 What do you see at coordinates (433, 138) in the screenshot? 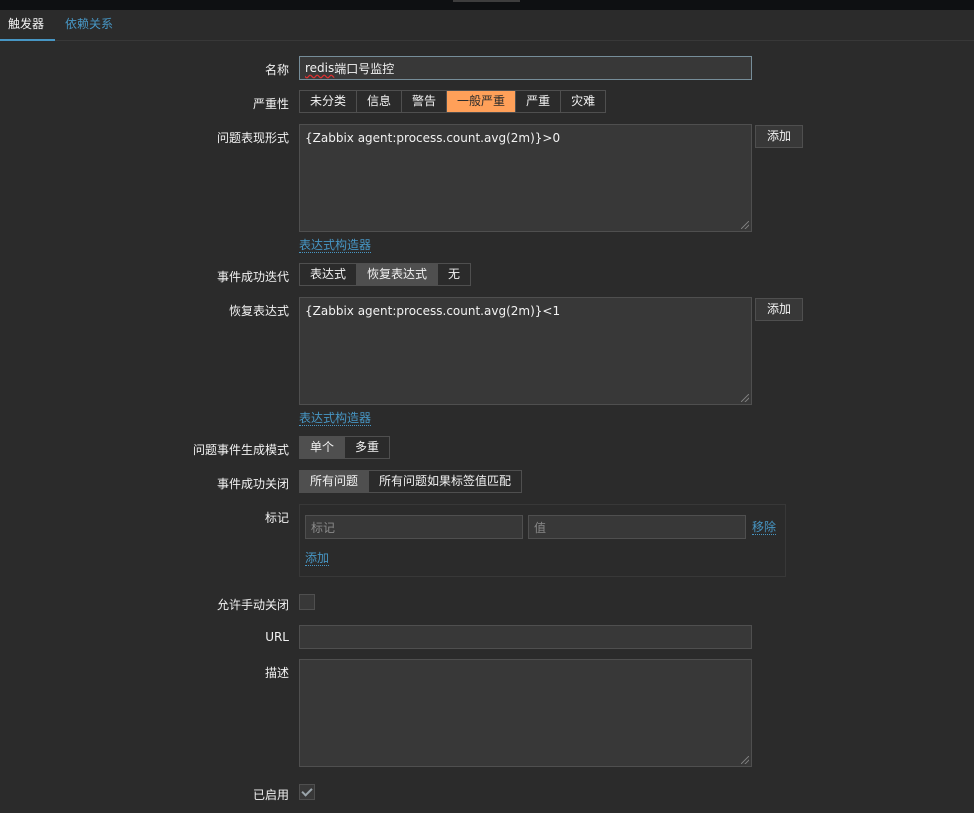
I see `problem-expression-value: {Zabbix agent:process.count.avg(2m)}>0` at bounding box center [433, 138].